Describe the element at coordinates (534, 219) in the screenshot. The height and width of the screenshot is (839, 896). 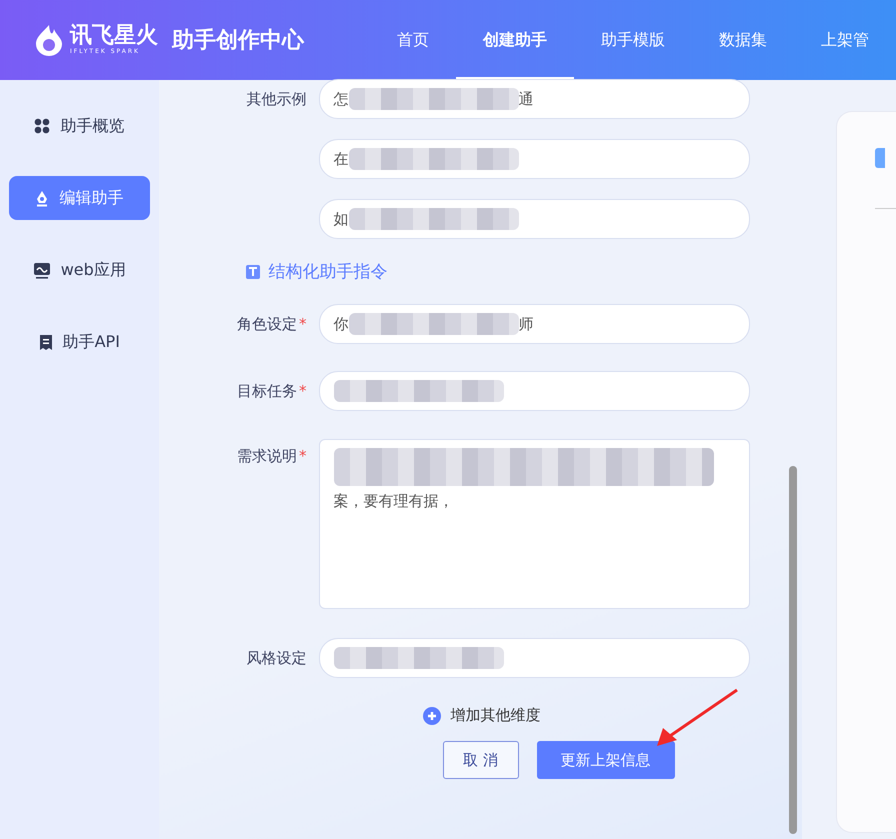
I see `input-field: 如` at that location.